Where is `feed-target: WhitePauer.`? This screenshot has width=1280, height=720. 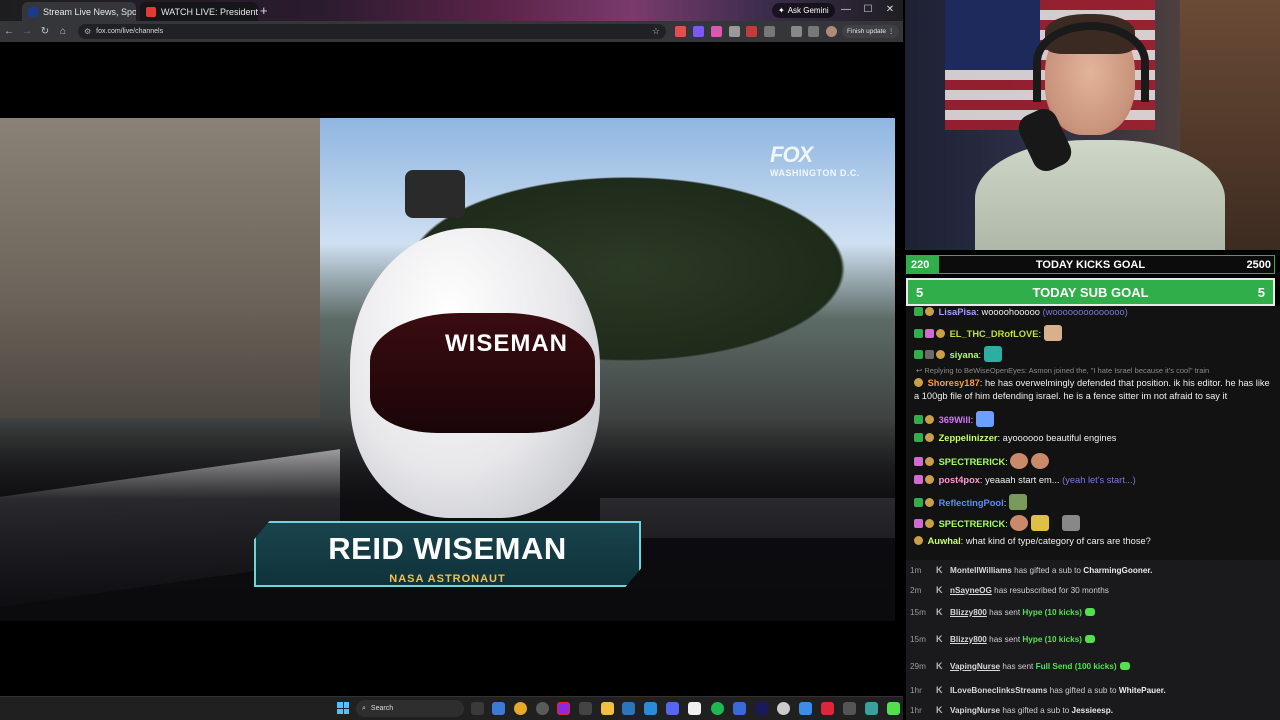 feed-target: WhitePauer. is located at coordinates (1142, 690).